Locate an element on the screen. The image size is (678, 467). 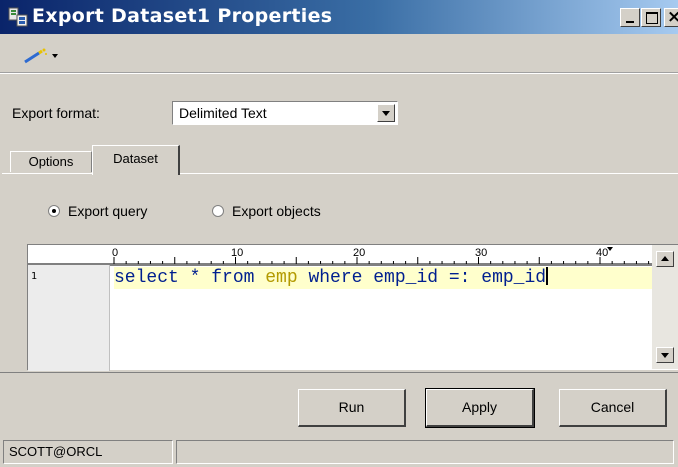
sql-code-part1: select * from is located at coordinates (190, 278).